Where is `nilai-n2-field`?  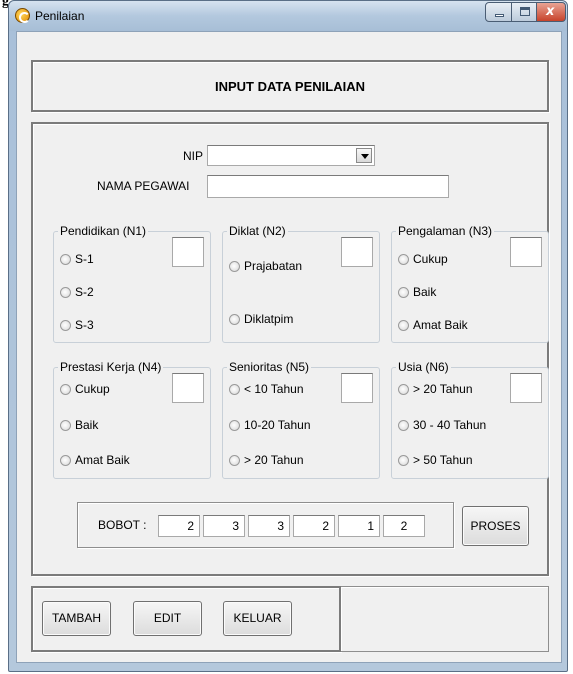
nilai-n2-field is located at coordinates (357, 252).